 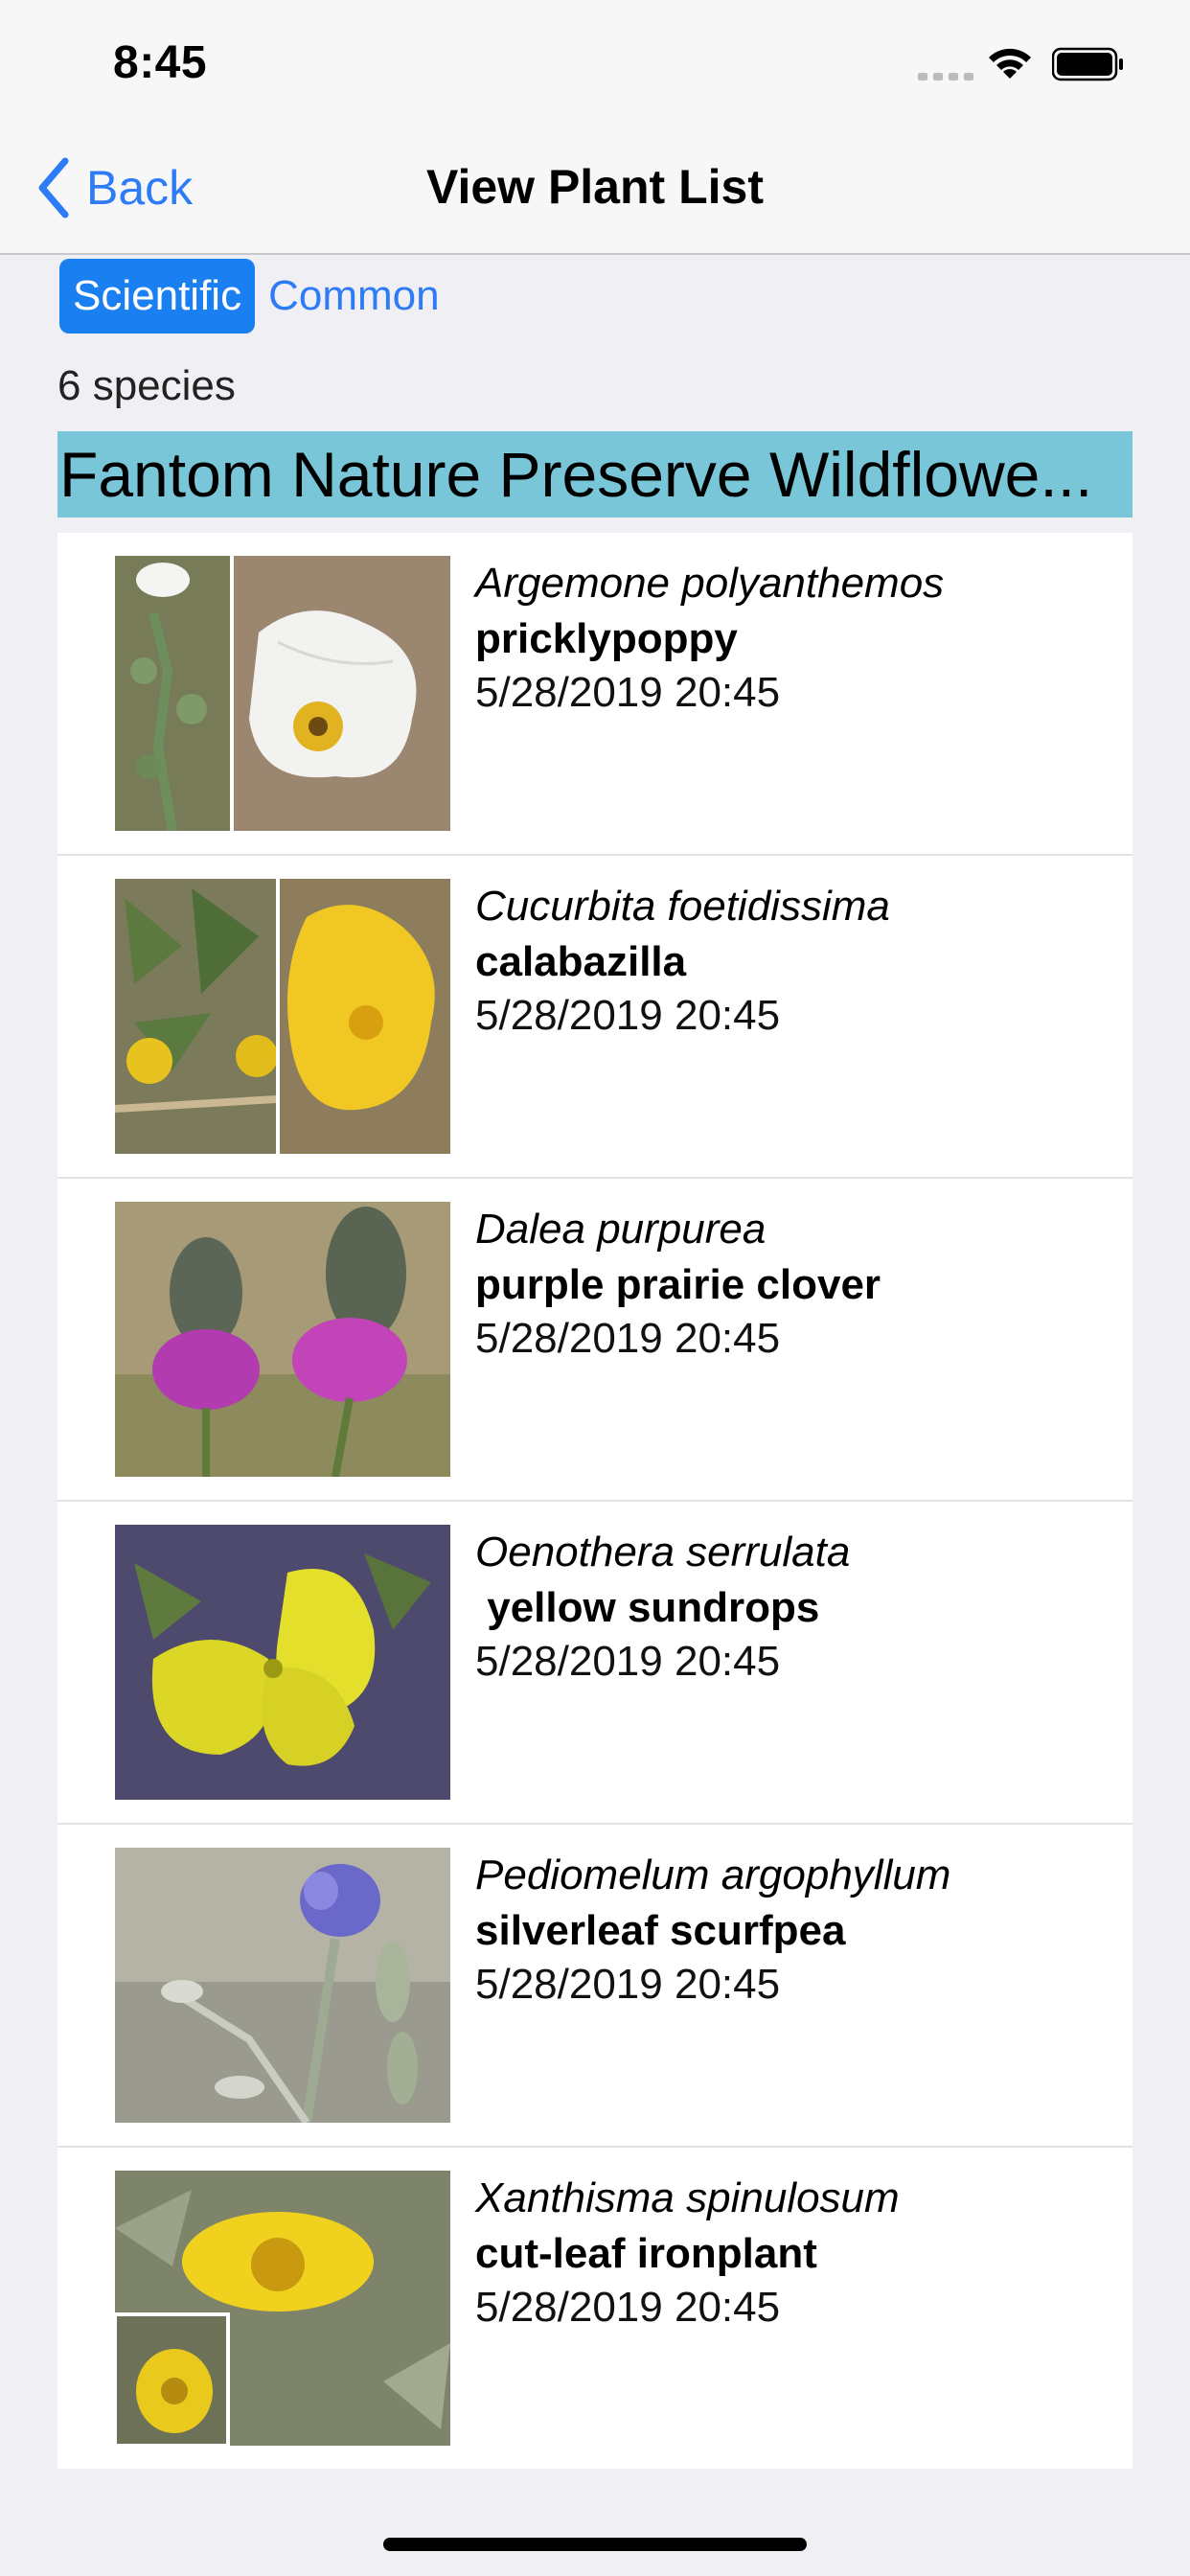 I want to click on scientific-name: Pediomelum argophyllum, so click(x=713, y=1875).